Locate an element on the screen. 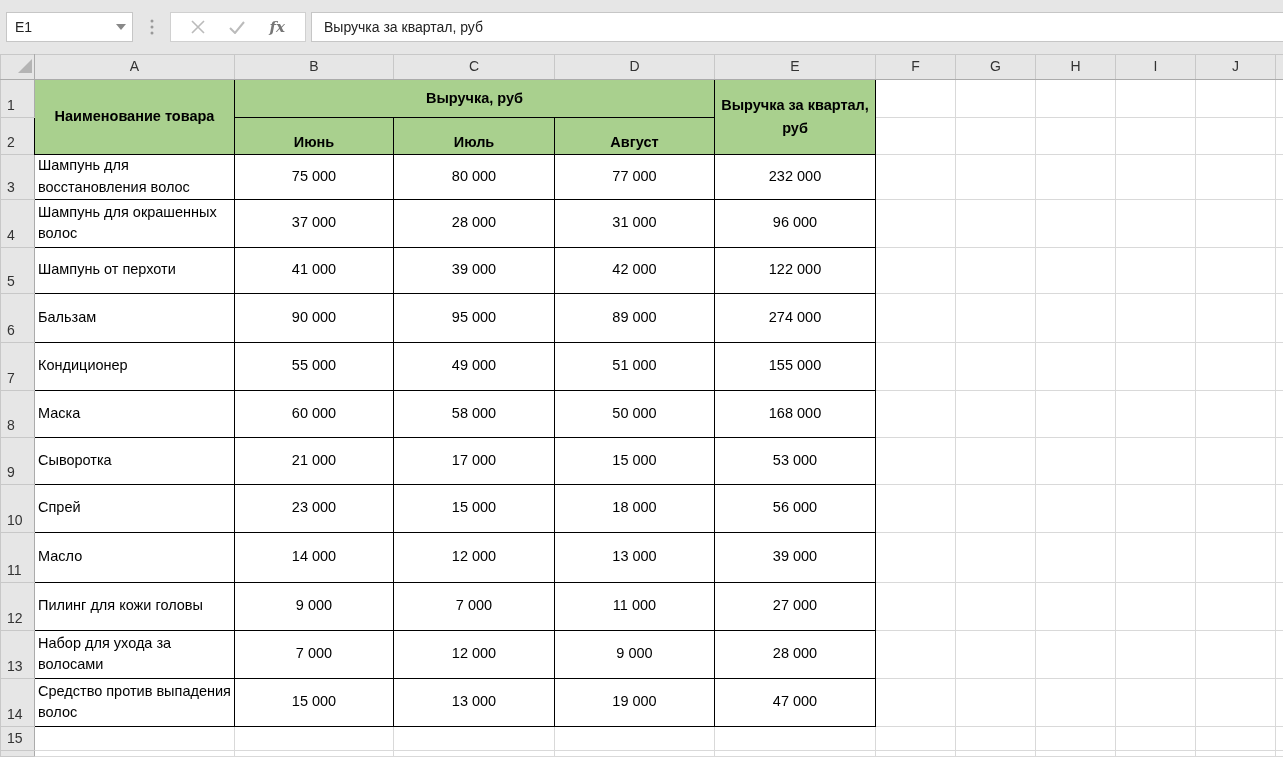  table-header-cell: Июль is located at coordinates (474, 136).